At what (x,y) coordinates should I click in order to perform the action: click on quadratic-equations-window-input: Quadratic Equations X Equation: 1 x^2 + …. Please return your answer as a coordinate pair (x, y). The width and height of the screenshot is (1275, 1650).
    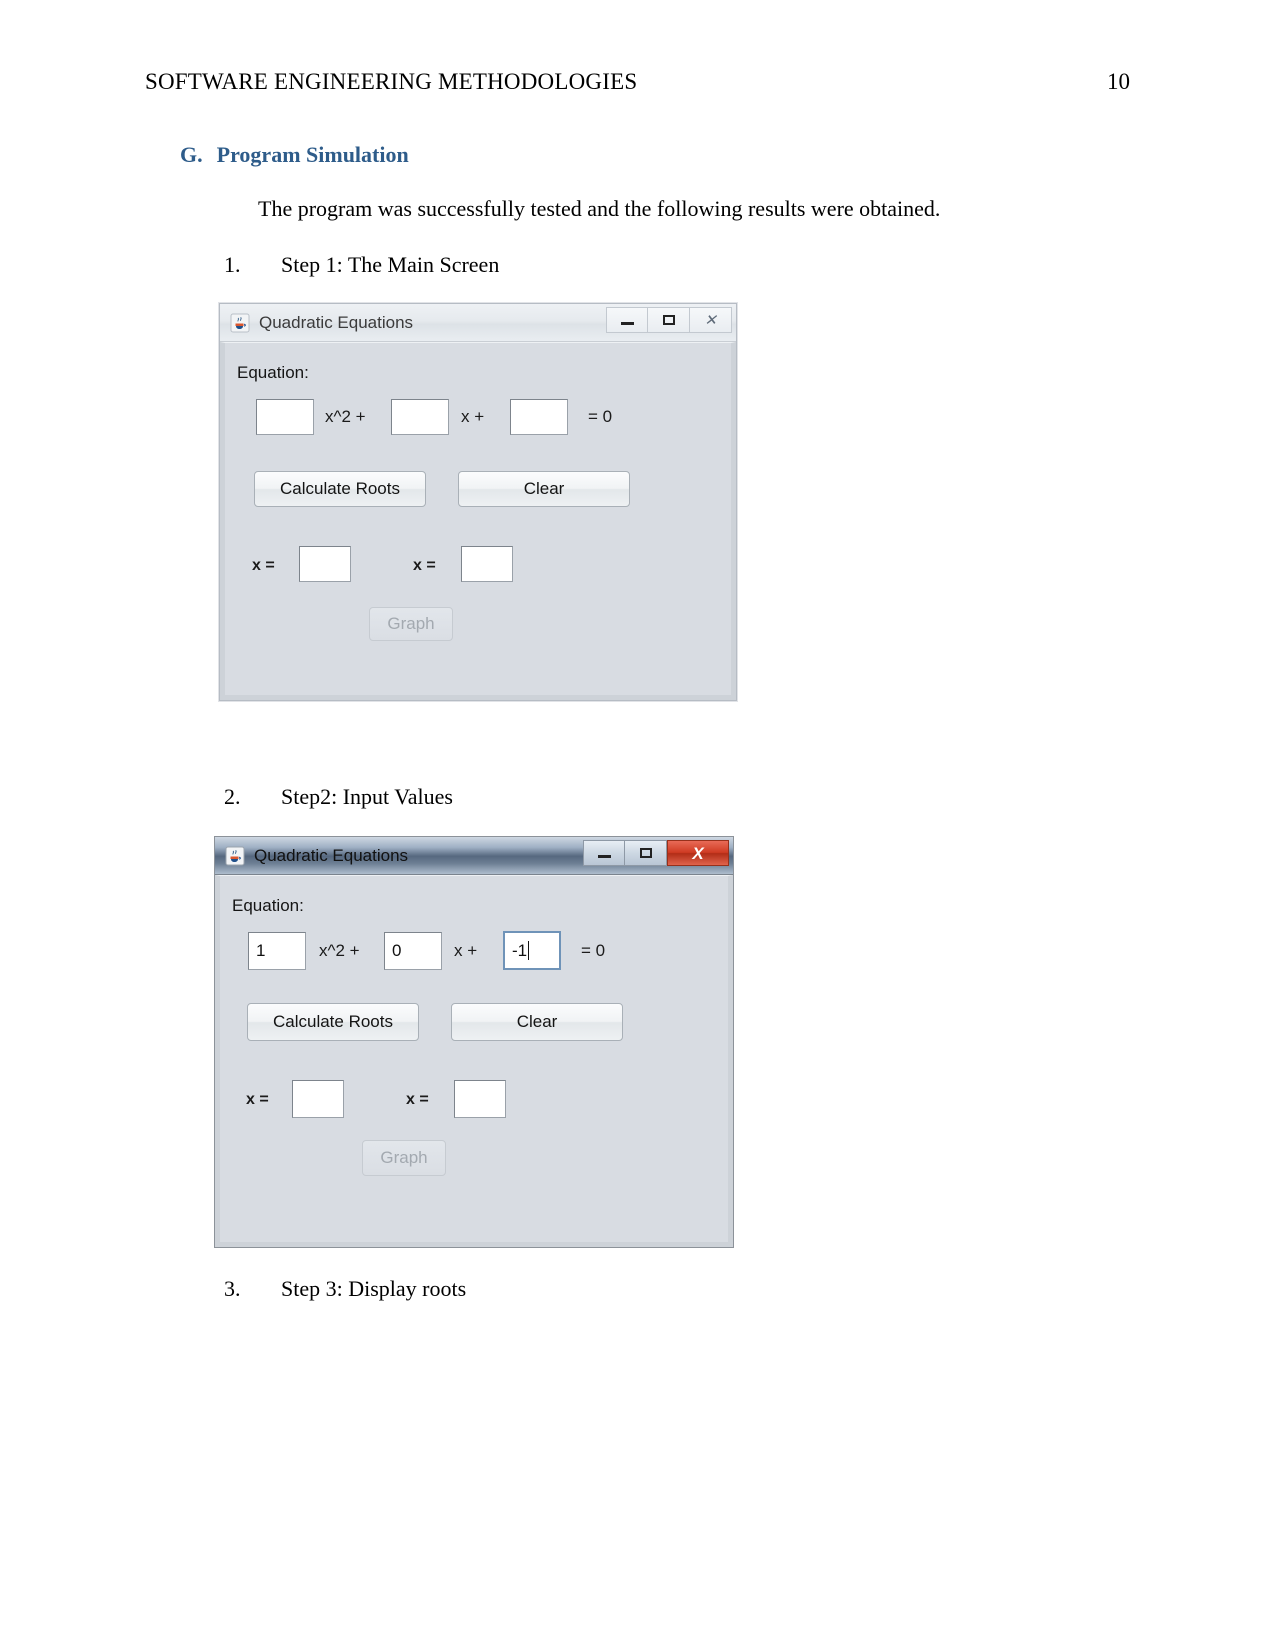
    Looking at the image, I should click on (474, 1042).